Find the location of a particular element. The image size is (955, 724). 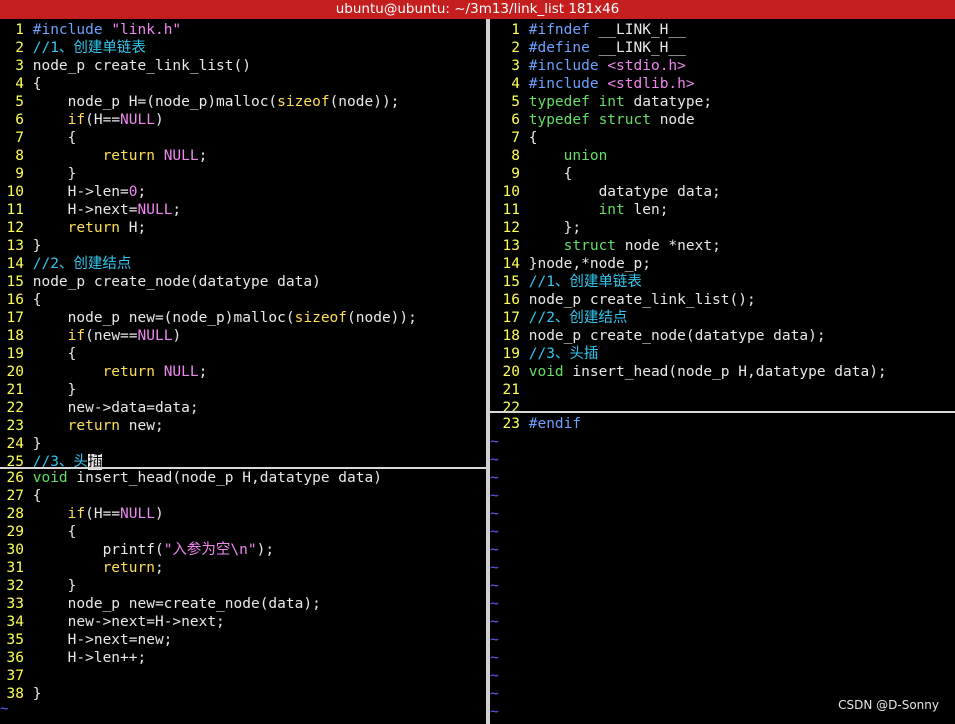

code-token: return is located at coordinates (128, 372).